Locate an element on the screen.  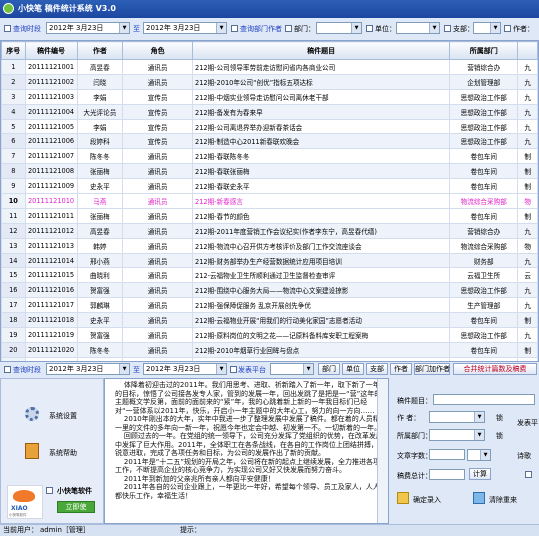
column-header: 稿件题目 is located at coordinates (321, 50).